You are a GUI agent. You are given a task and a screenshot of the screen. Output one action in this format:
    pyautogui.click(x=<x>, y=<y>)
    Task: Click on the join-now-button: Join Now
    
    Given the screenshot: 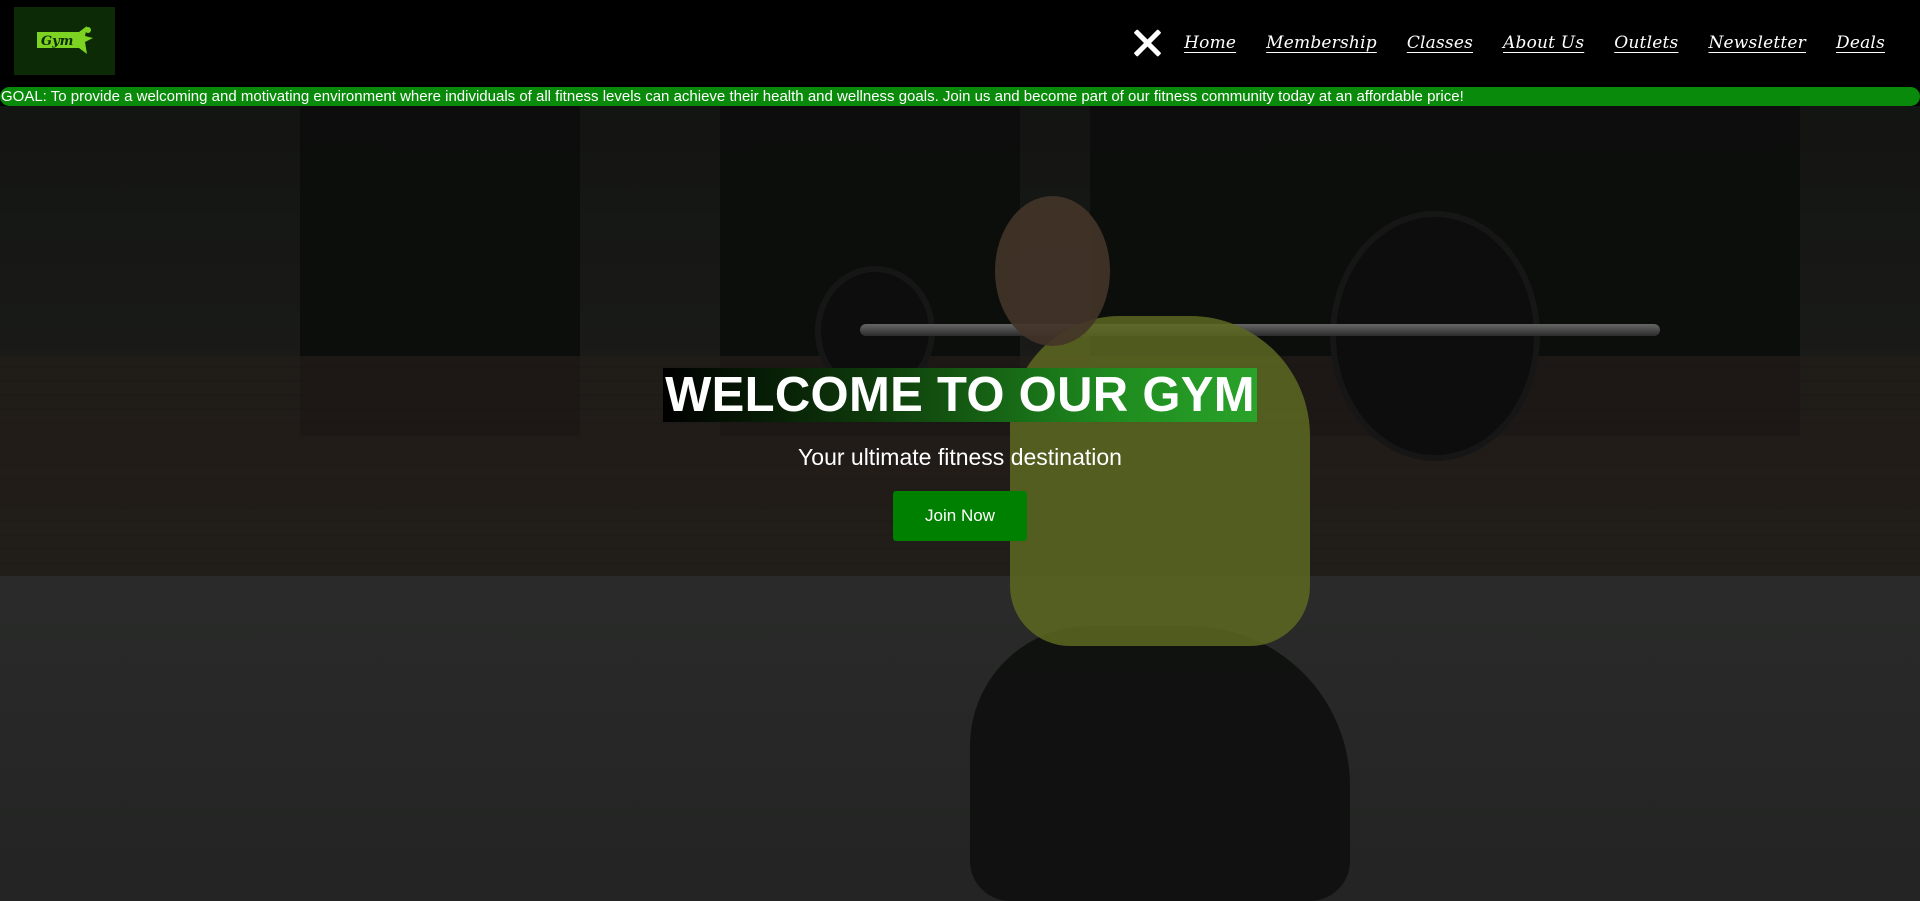 What is the action you would take?
    pyautogui.click(x=960, y=516)
    